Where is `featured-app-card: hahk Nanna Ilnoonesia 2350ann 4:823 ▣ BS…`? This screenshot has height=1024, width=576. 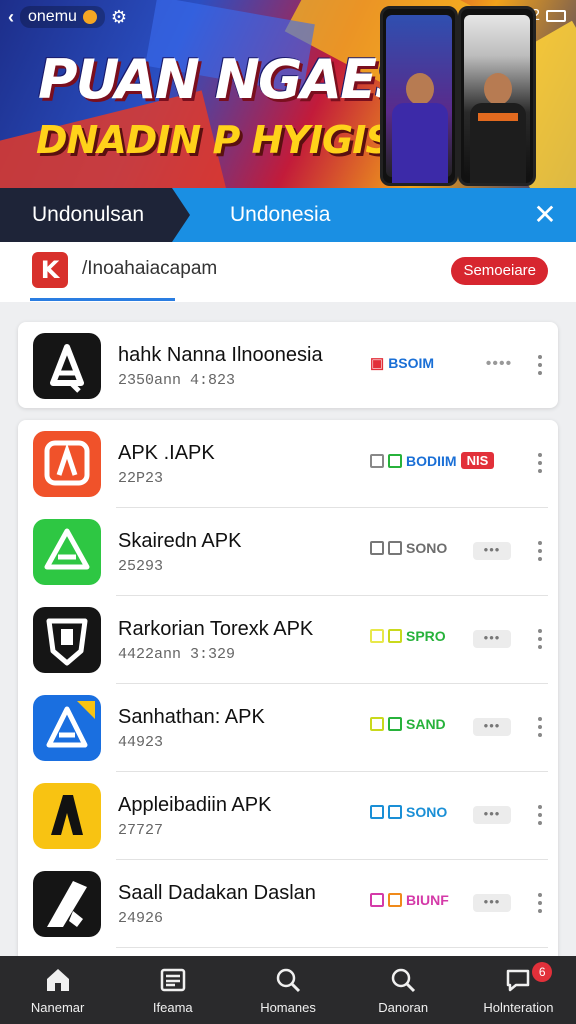
featured-app-card: hahk Nanna Ilnoonesia 2350ann 4:823 ▣ BS… is located at coordinates (288, 365).